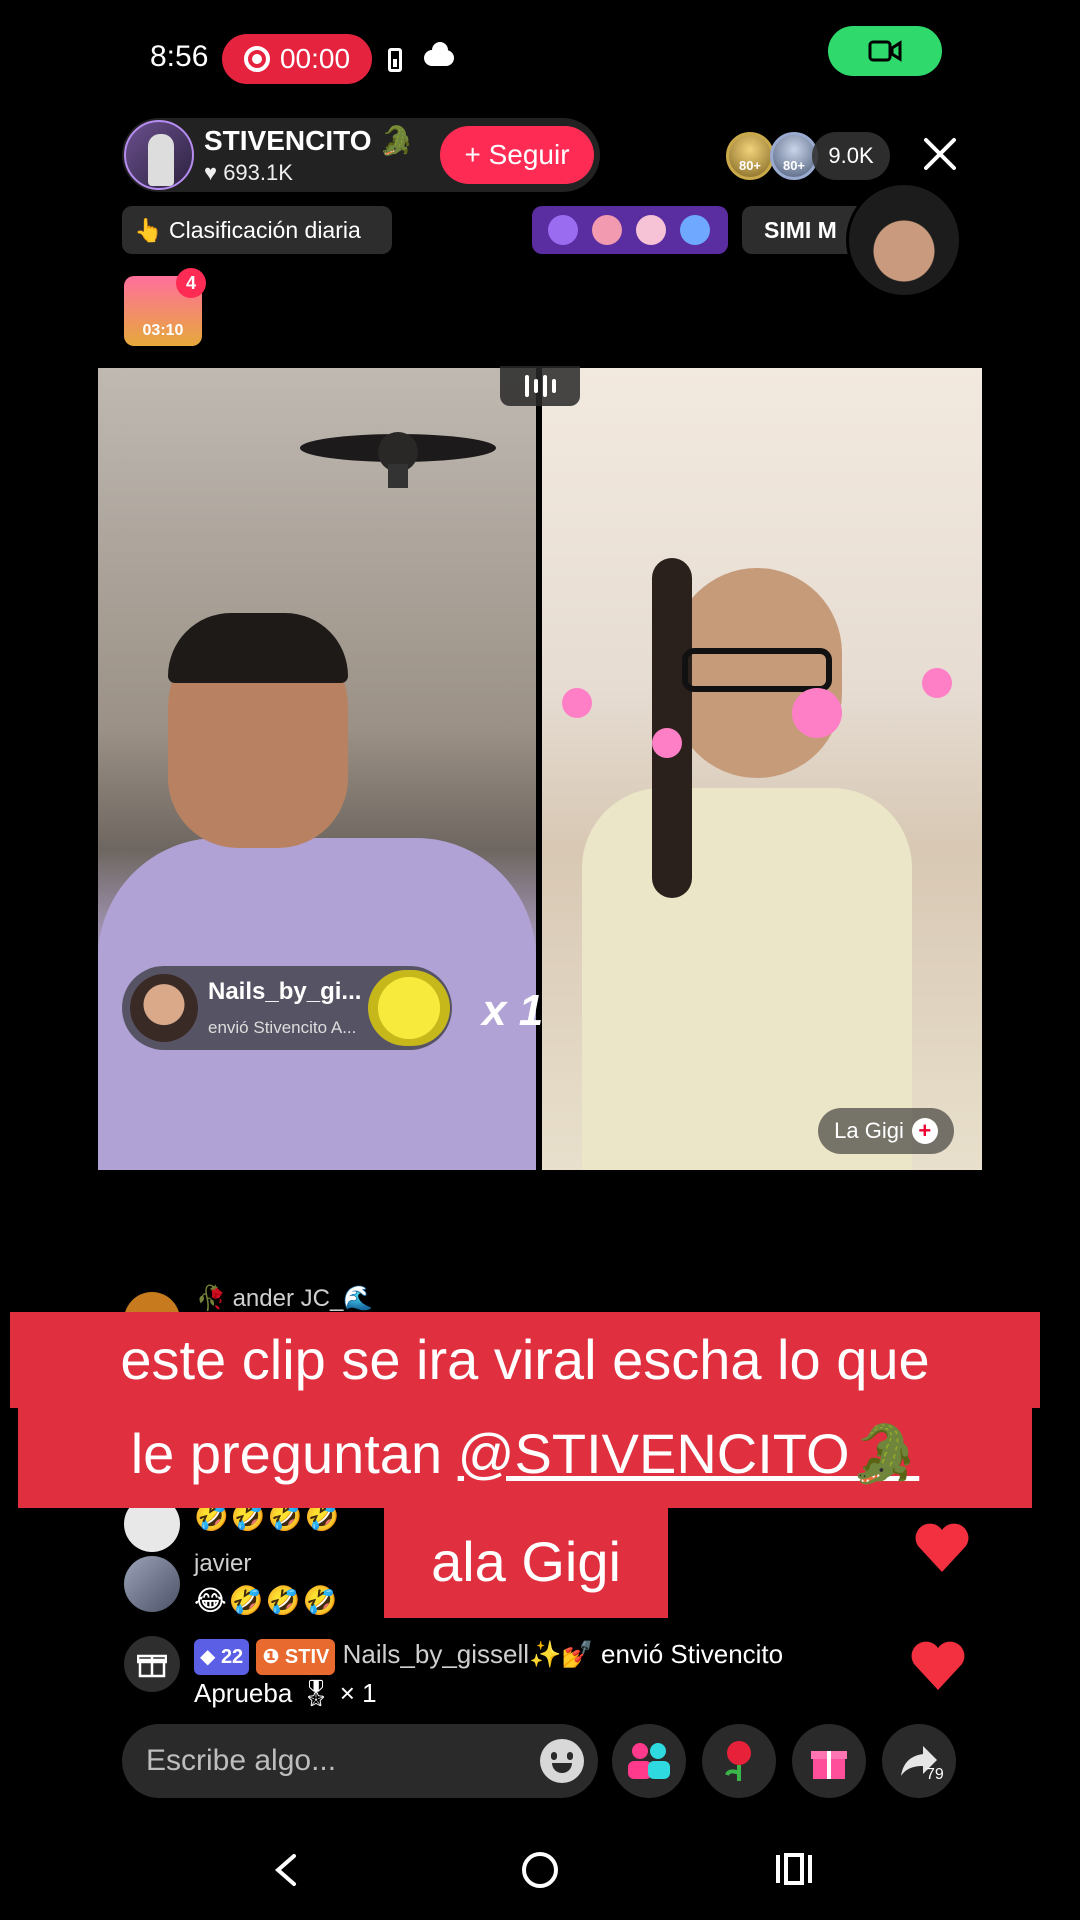  Describe the element at coordinates (179, 56) in the screenshot. I see `status-time: 8:56` at that location.